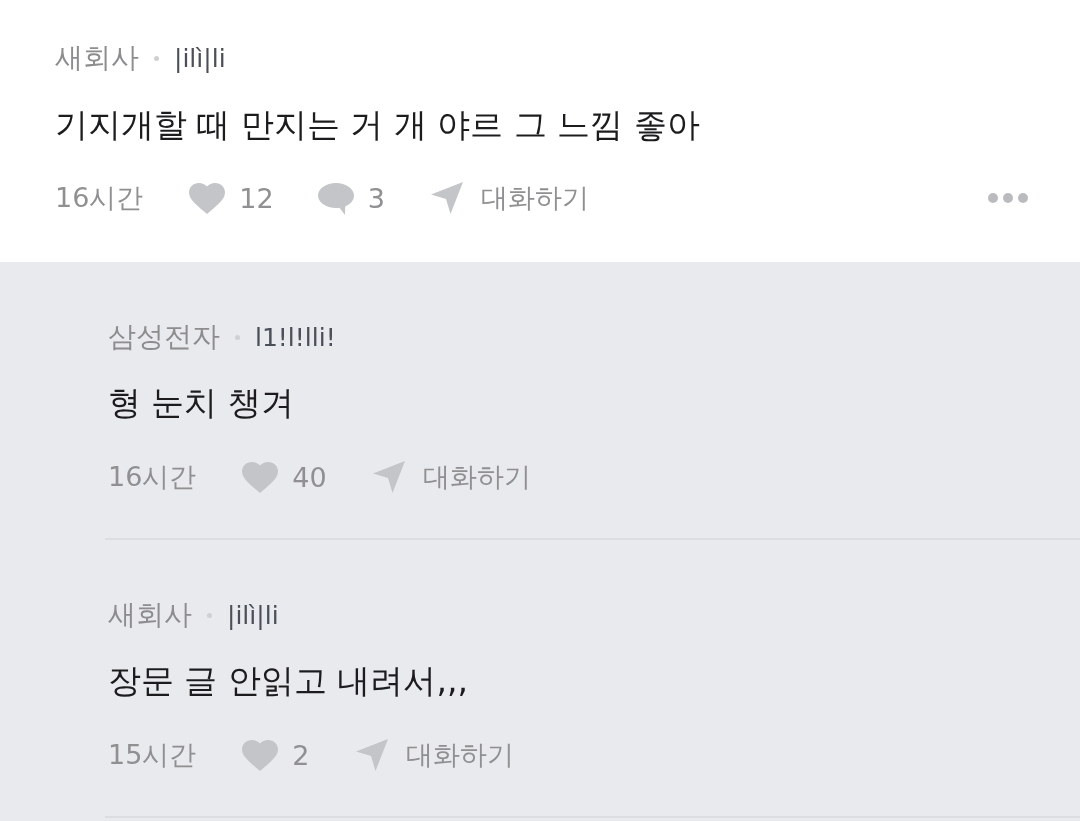 The image size is (1080, 821). What do you see at coordinates (231, 198) in the screenshot?
I see `like-button: 12` at bounding box center [231, 198].